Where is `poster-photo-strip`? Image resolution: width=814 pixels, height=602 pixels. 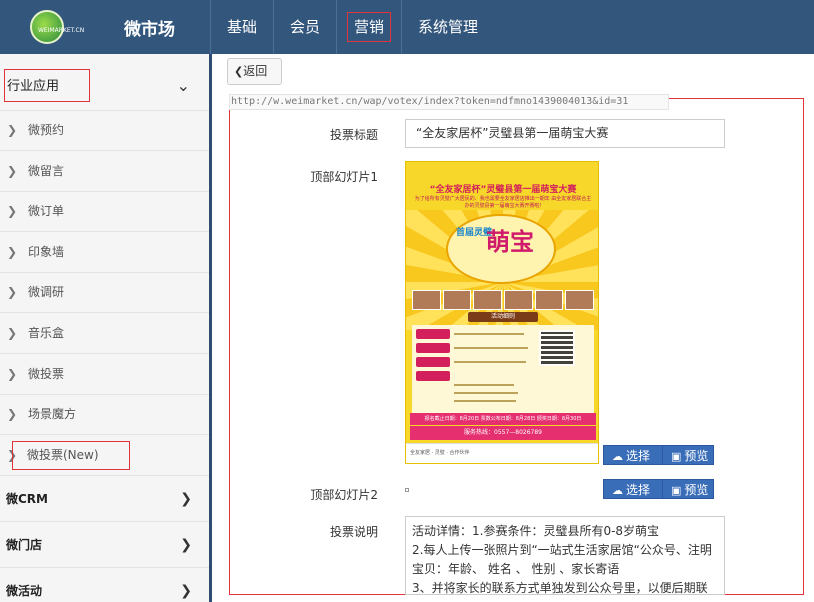
poster-photo-strip is located at coordinates (503, 300).